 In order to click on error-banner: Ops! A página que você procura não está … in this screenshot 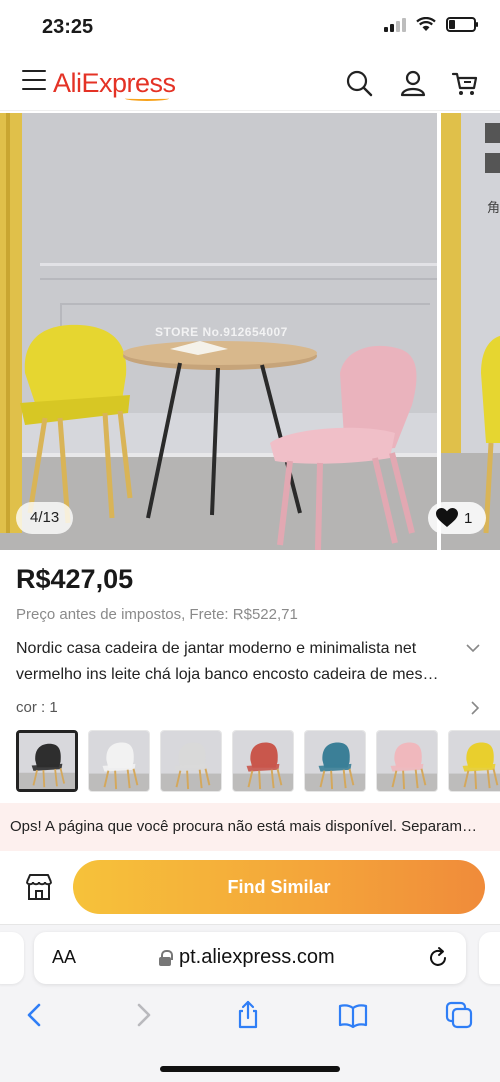, I will do `click(250, 827)`.